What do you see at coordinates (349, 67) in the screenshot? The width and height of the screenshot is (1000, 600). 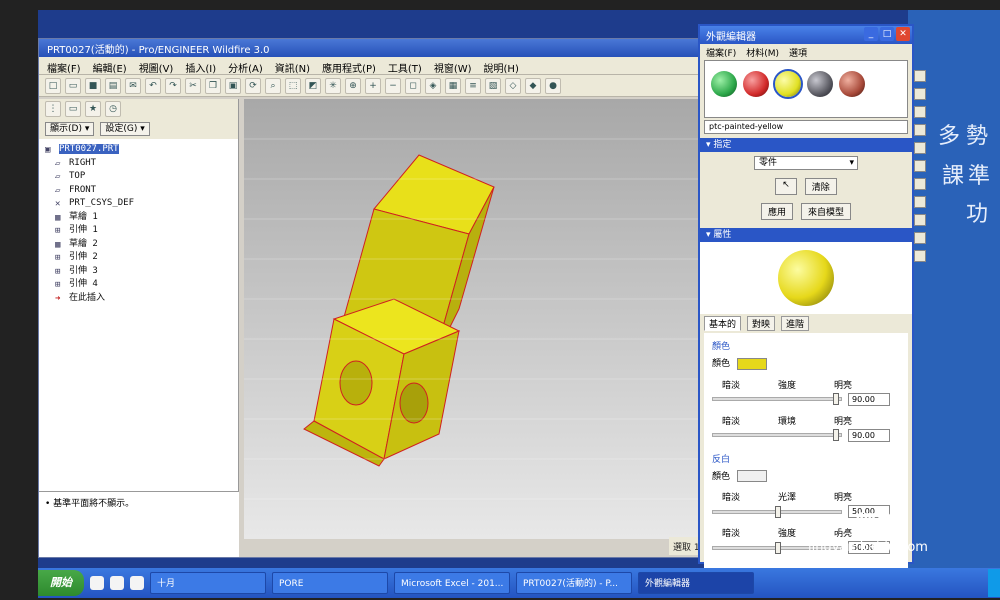 I see `menu-applications: 應用程式(P)` at bounding box center [349, 67].